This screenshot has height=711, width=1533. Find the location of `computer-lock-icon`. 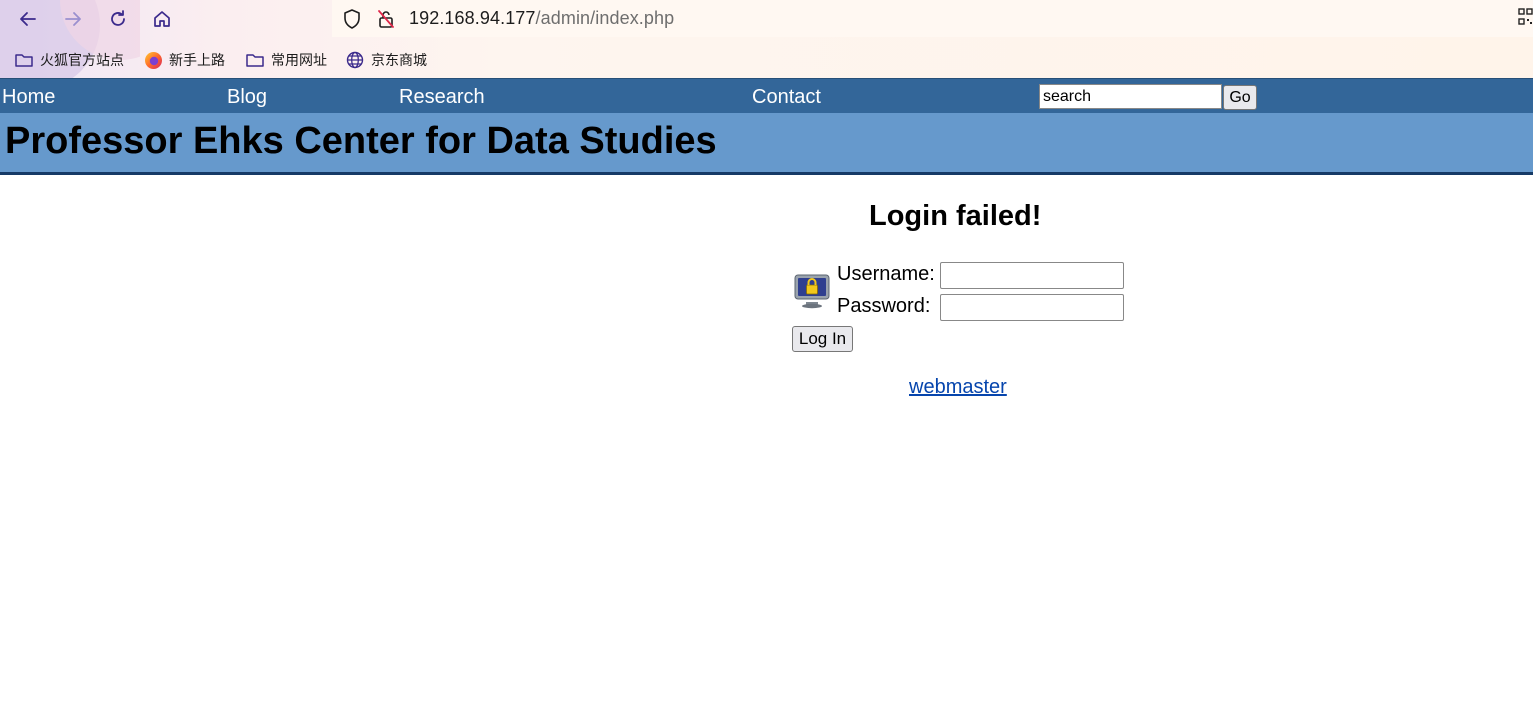

computer-lock-icon is located at coordinates (812, 290).